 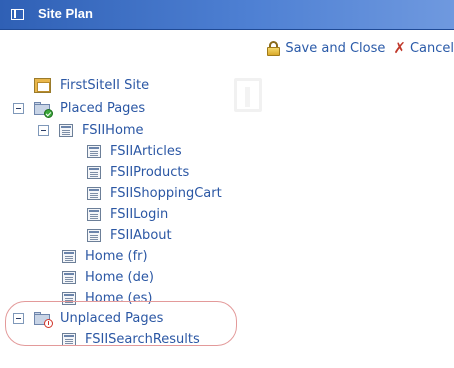 I want to click on action-bar: Save and Close ✗ Cancel, so click(x=360, y=48).